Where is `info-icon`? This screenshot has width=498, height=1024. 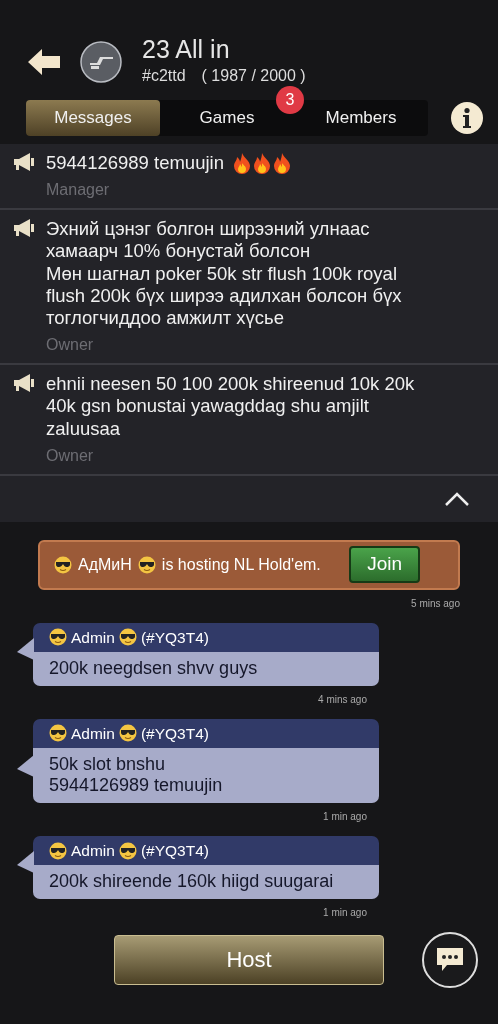
info-icon is located at coordinates (467, 118).